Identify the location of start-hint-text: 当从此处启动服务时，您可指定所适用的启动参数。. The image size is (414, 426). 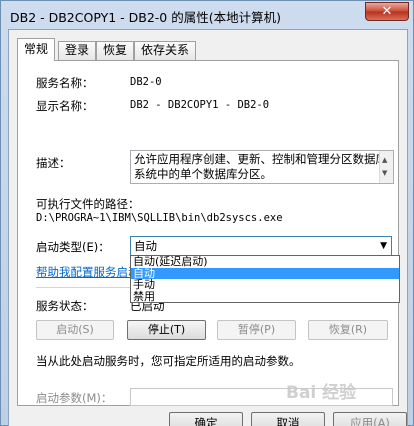
(168, 361).